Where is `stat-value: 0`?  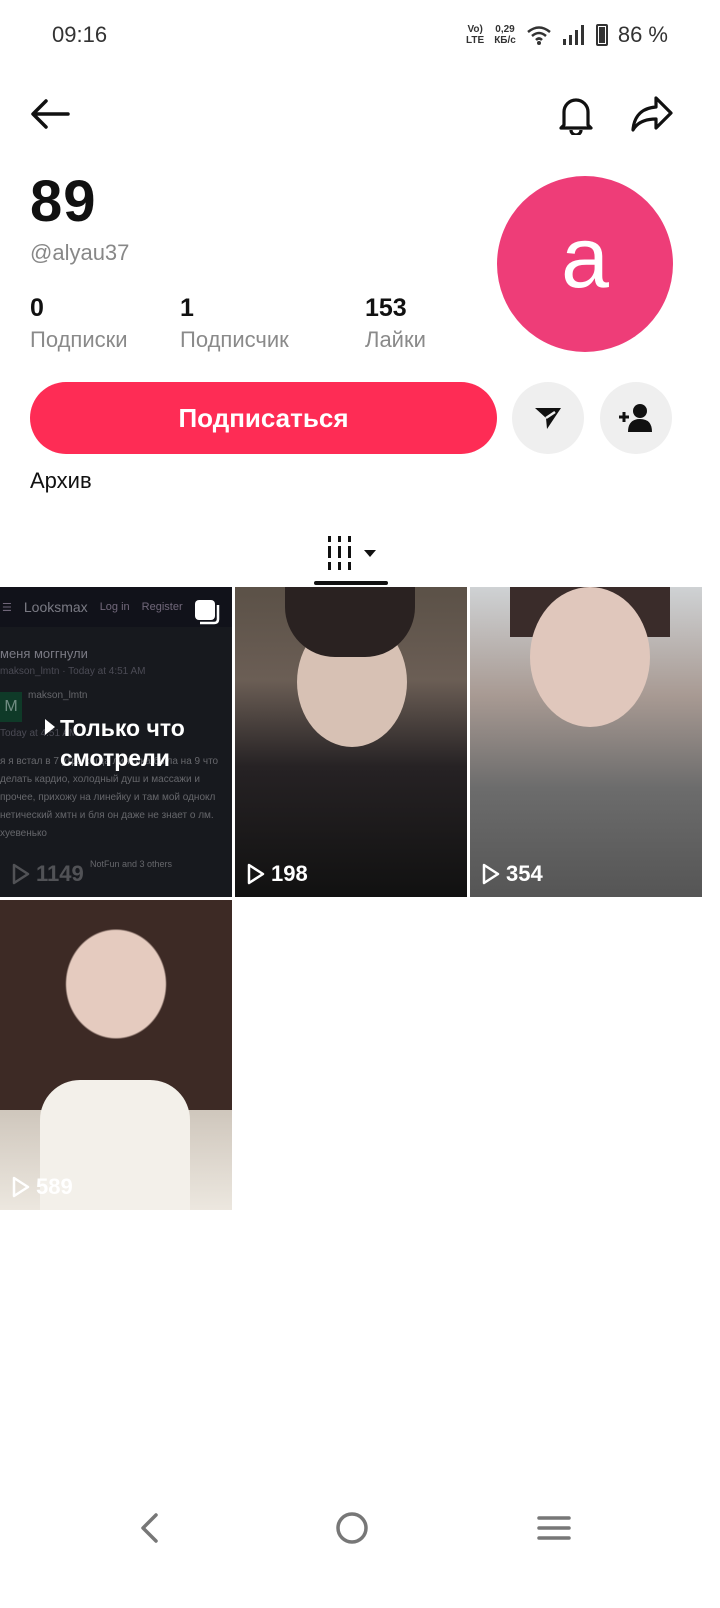
stat-value: 0 is located at coordinates (37, 308).